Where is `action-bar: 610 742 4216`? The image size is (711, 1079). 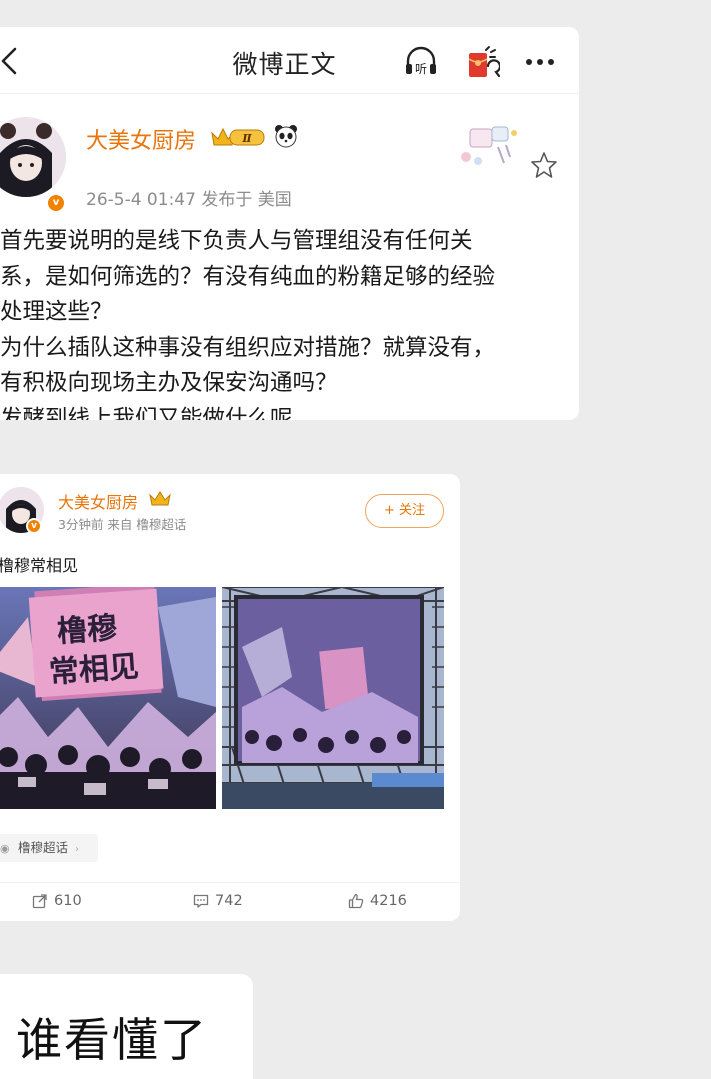 action-bar: 610 742 4216 is located at coordinates (230, 900).